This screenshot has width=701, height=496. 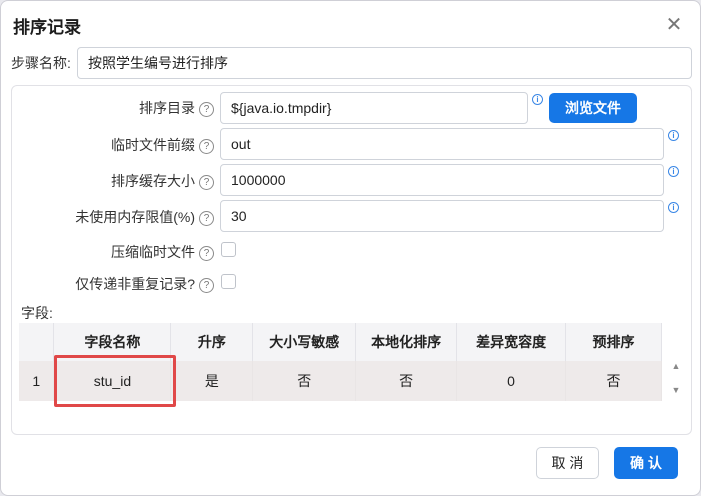 What do you see at coordinates (676, 366) in the screenshot?
I see `scroll-up-icon: ▲` at bounding box center [676, 366].